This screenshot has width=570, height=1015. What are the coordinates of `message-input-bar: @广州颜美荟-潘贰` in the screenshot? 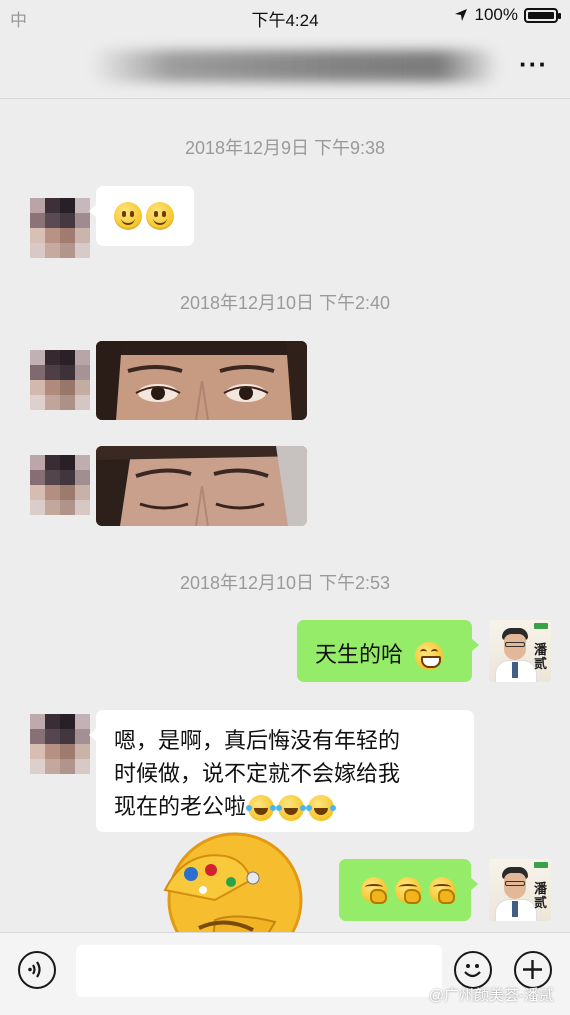 It's located at (285, 973).